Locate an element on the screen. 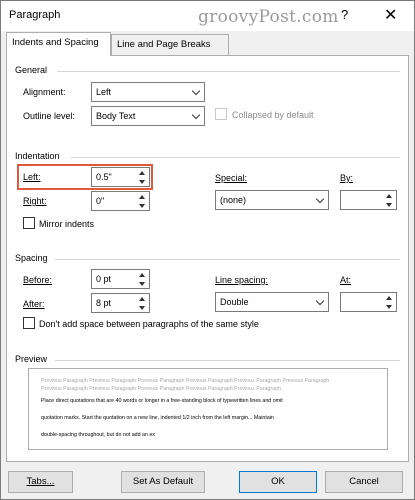 This screenshot has width=415, height=500. cancel-button: Cancel is located at coordinates (364, 482).